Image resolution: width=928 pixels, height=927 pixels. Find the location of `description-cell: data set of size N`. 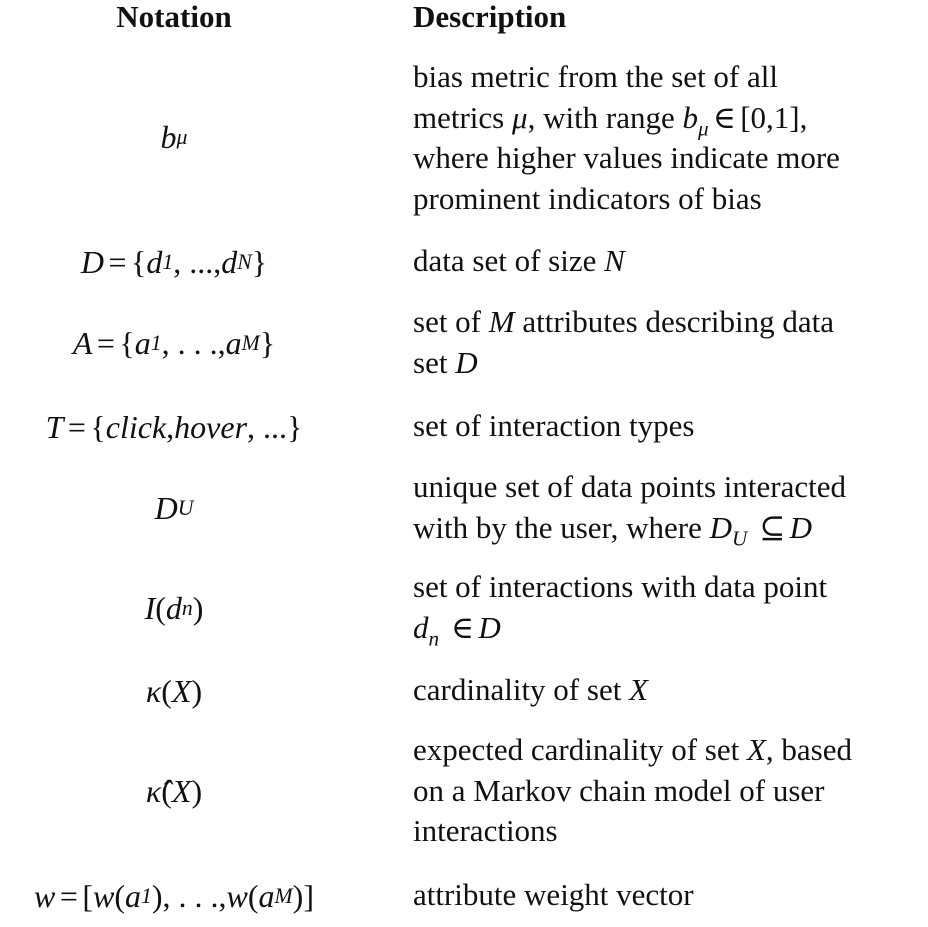

description-cell: data set of size N is located at coordinates (669, 261).